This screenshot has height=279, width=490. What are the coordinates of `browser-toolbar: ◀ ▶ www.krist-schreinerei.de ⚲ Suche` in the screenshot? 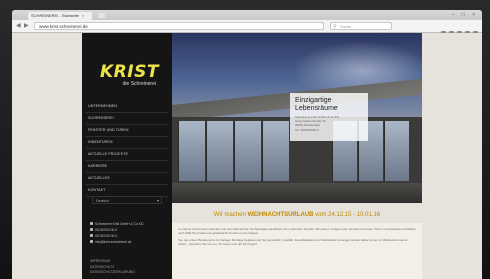 It's located at (247, 28).